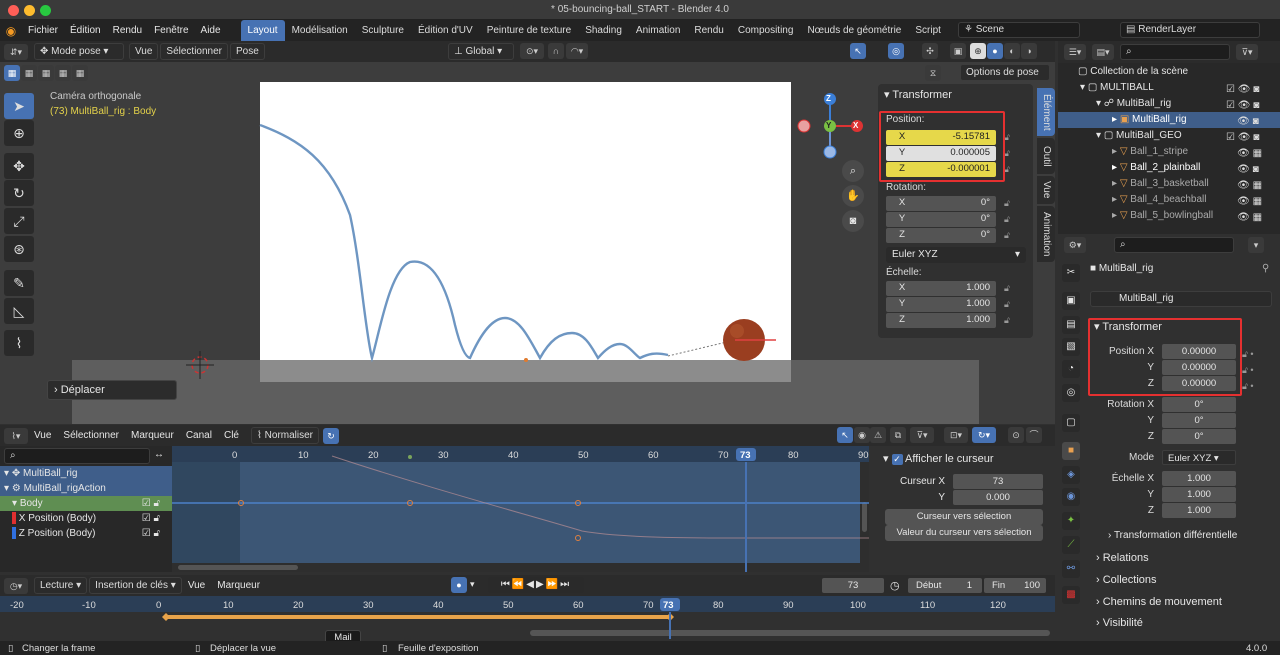 The width and height of the screenshot is (1280, 655). Describe the element at coordinates (941, 219) in the screenshot. I see `rotation-y-field: Y 0°` at that location.